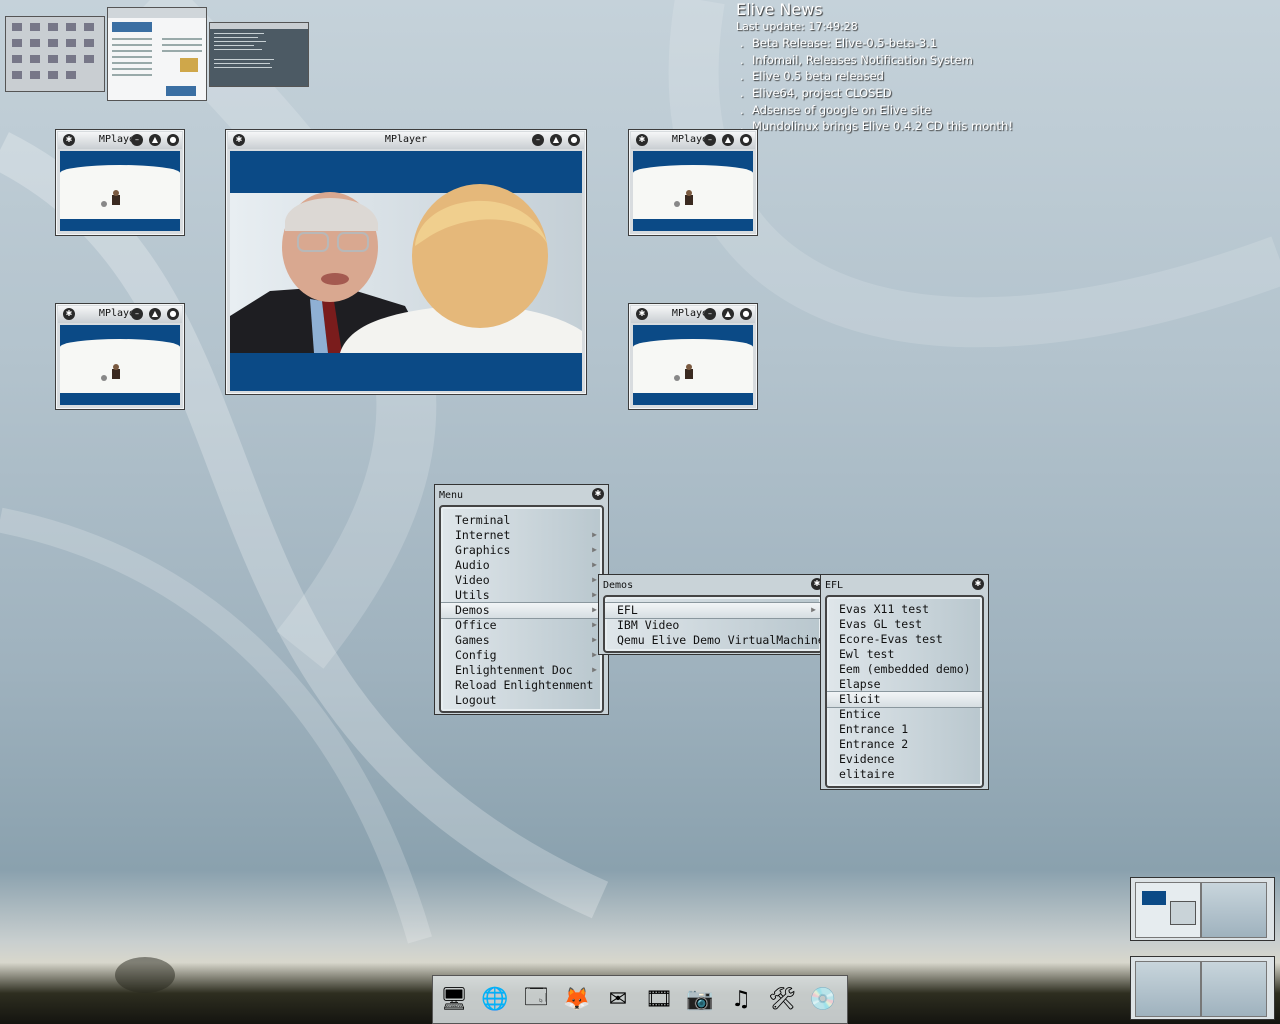 The height and width of the screenshot is (1024, 1280). I want to click on network-icon: 🌐, so click(495, 999).